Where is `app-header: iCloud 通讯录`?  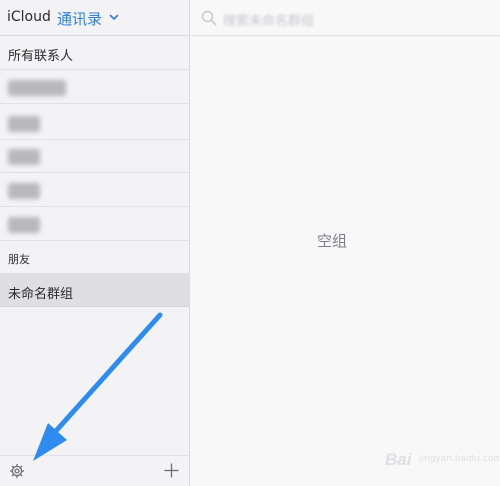 app-header: iCloud 通讯录 is located at coordinates (95, 18).